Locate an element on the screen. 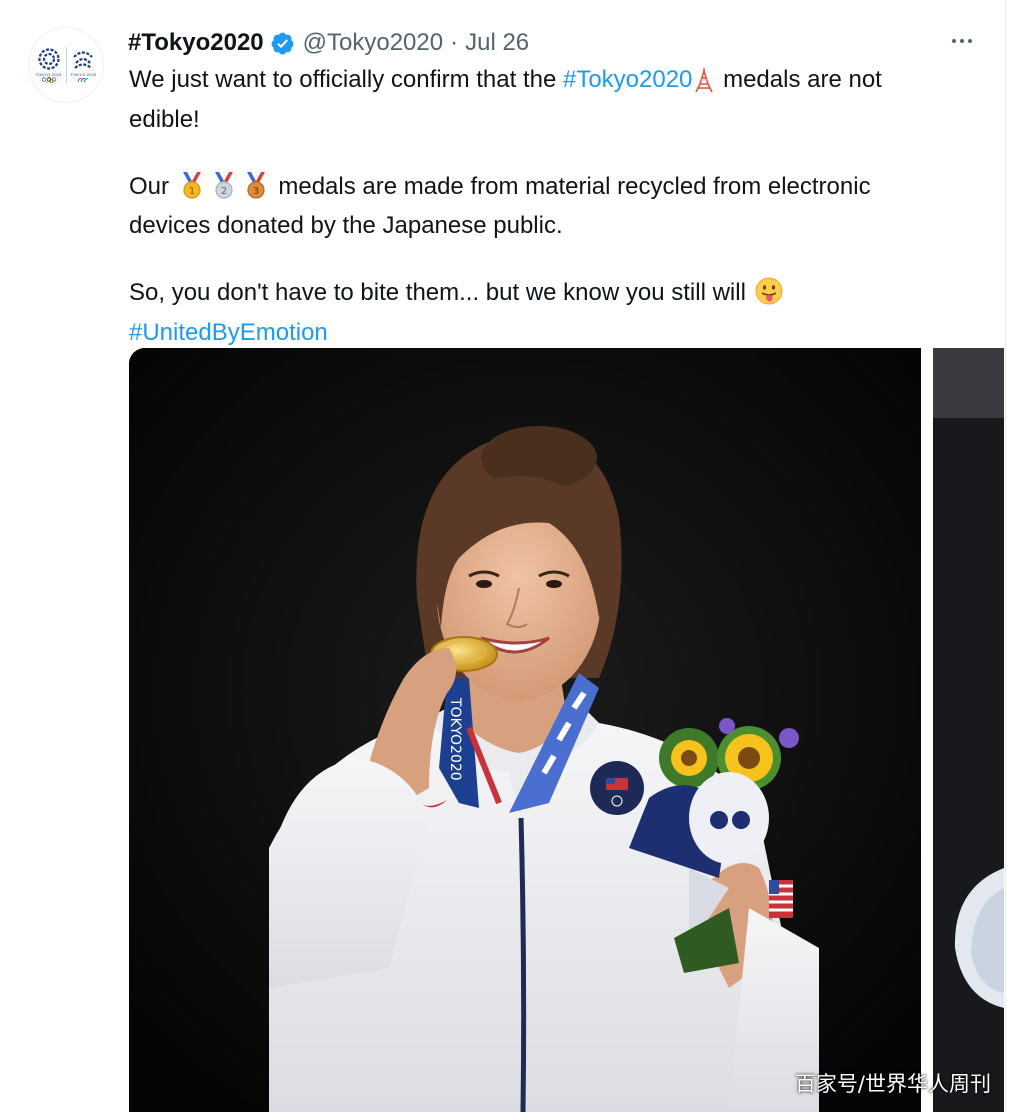 This screenshot has width=1024, height=1112. second-photo-partial is located at coordinates (968, 730).